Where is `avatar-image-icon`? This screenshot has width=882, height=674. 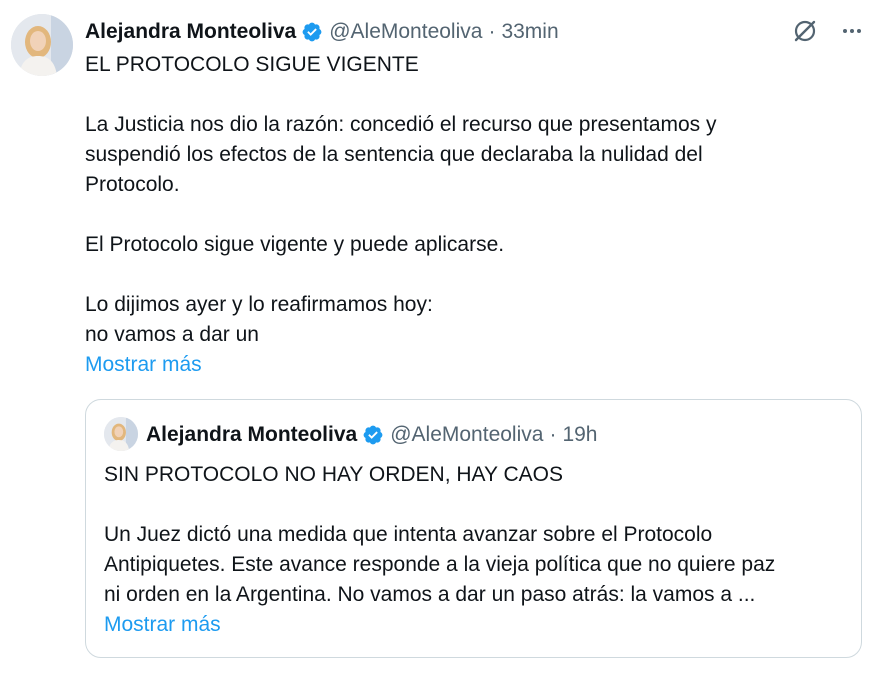
avatar-image-icon is located at coordinates (42, 45).